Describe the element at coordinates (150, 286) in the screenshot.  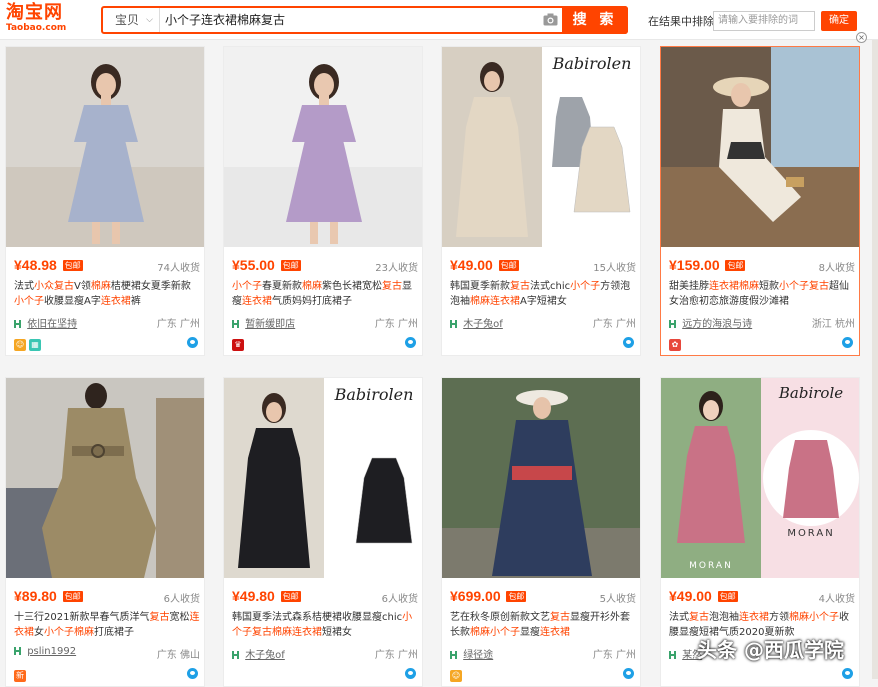
I see `title-segment: 桔梗裙女夏季新款` at that location.